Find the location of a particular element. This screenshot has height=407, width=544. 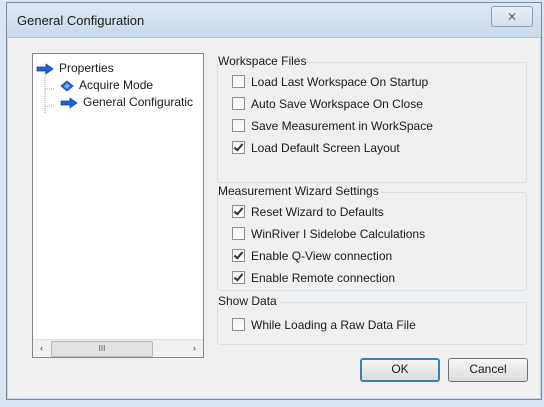

cancel-button: Cancel is located at coordinates (488, 370).